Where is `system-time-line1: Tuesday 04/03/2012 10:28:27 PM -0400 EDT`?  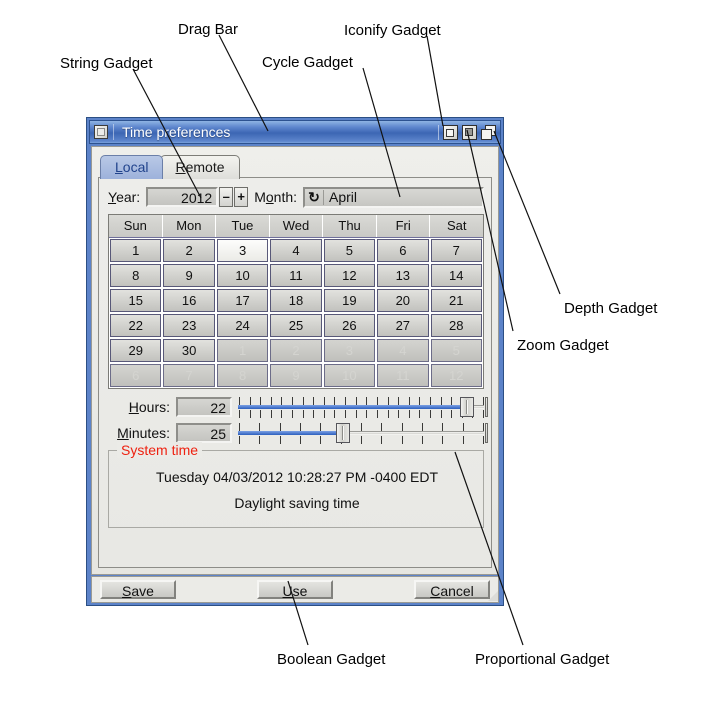 system-time-line1: Tuesday 04/03/2012 10:28:27 PM -0400 EDT is located at coordinates (297, 477).